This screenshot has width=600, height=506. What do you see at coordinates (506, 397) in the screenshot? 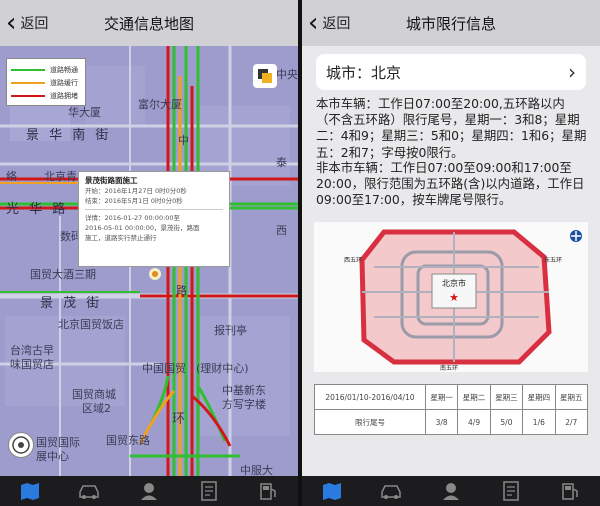
I see `table-header-cell: 星期三` at bounding box center [506, 397].